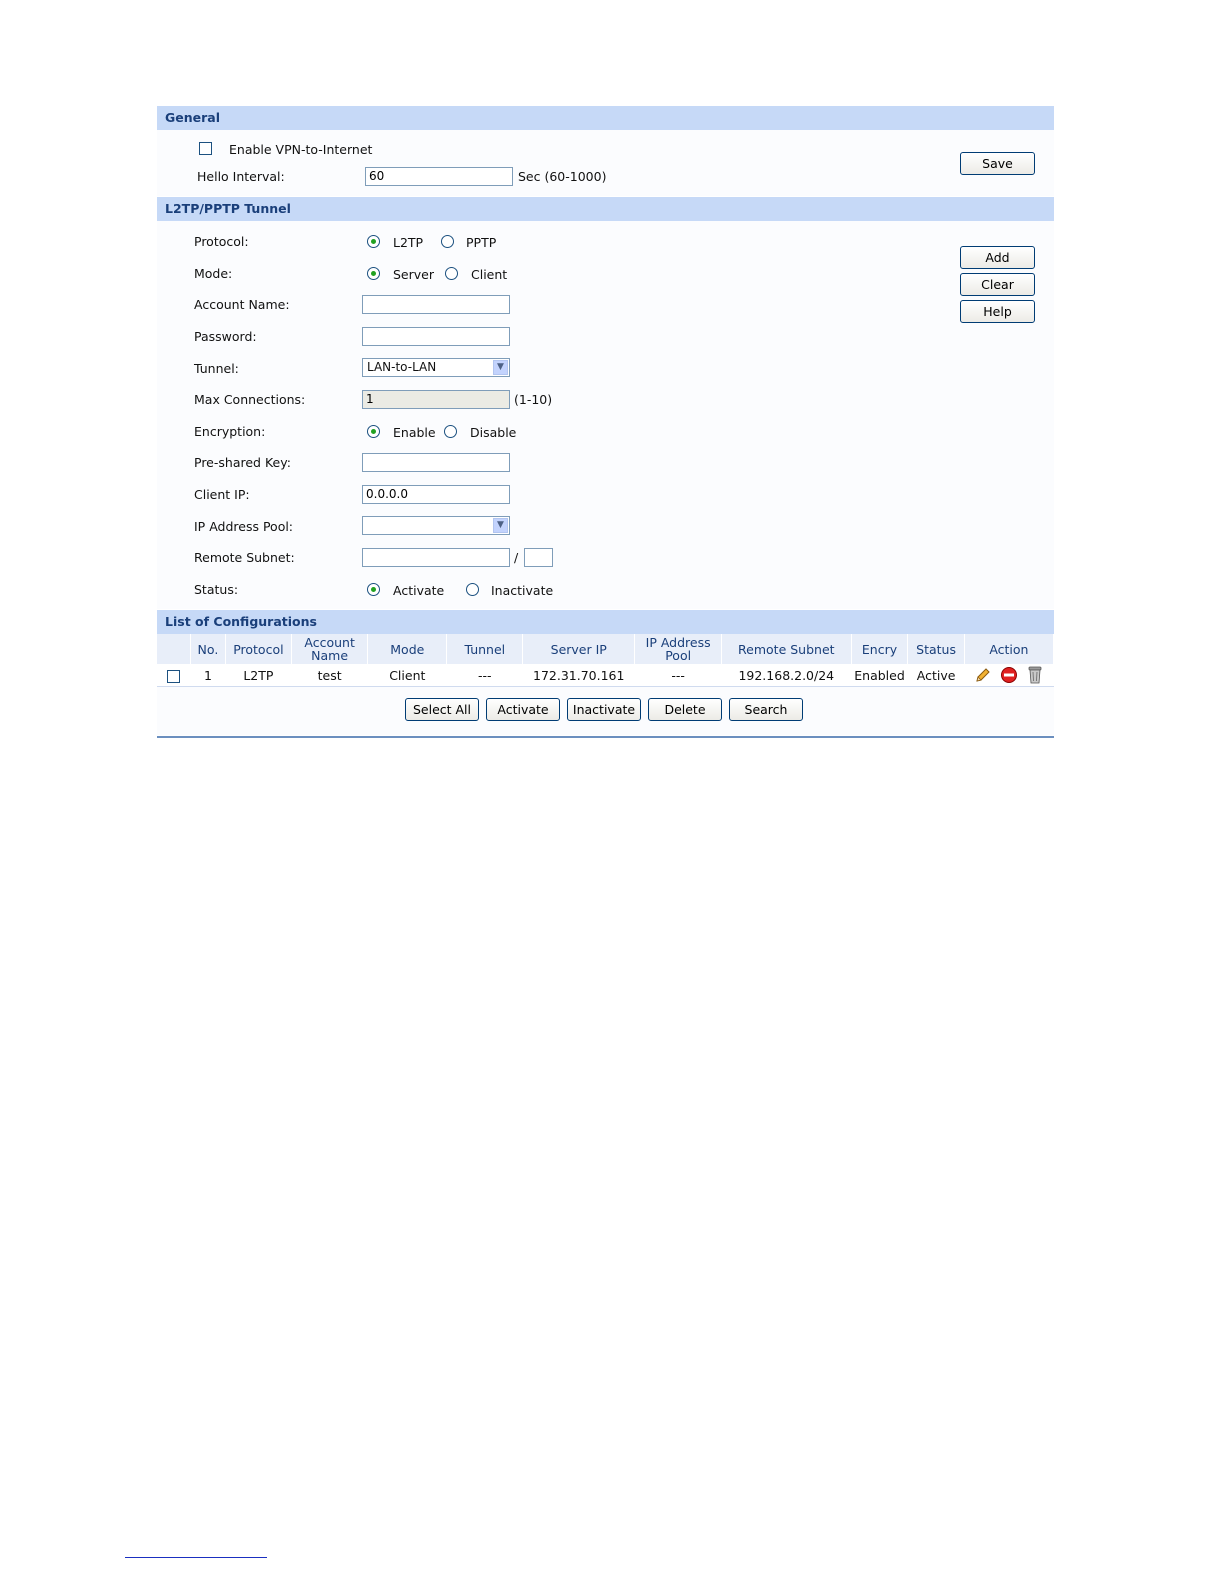  I want to click on status-label: Status:, so click(216, 589).